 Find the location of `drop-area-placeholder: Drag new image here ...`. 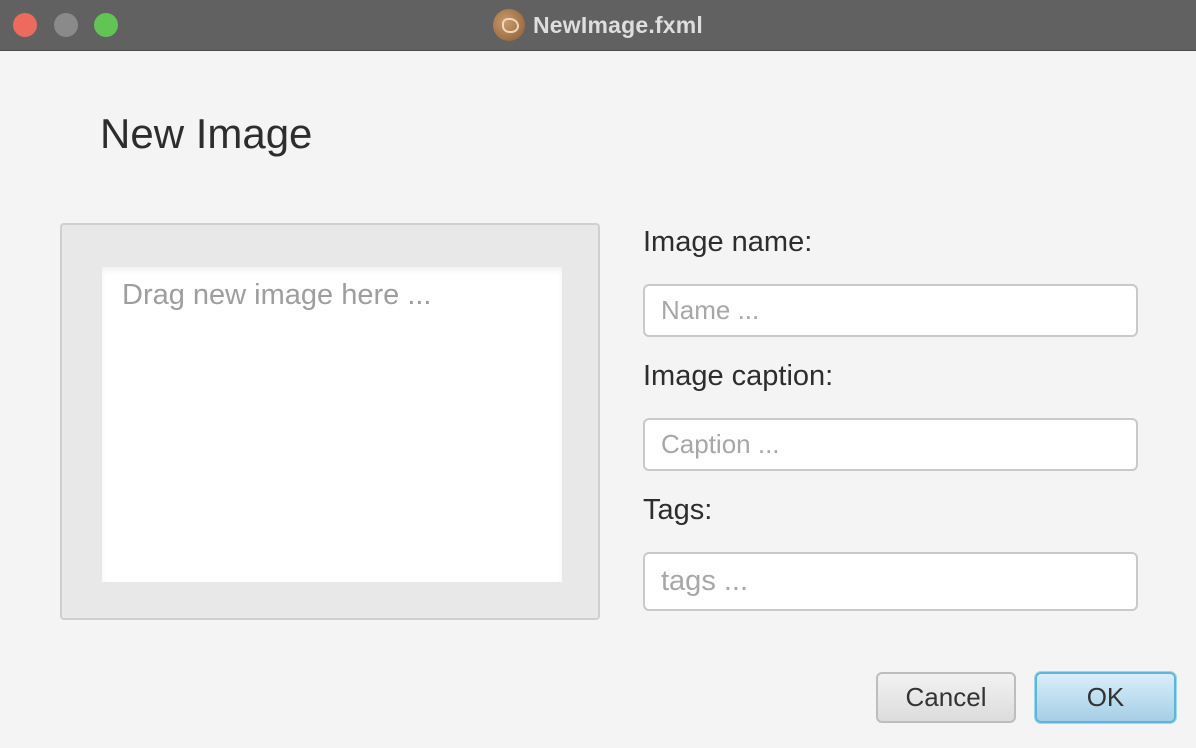

drop-area-placeholder: Drag new image here ... is located at coordinates (277, 295).